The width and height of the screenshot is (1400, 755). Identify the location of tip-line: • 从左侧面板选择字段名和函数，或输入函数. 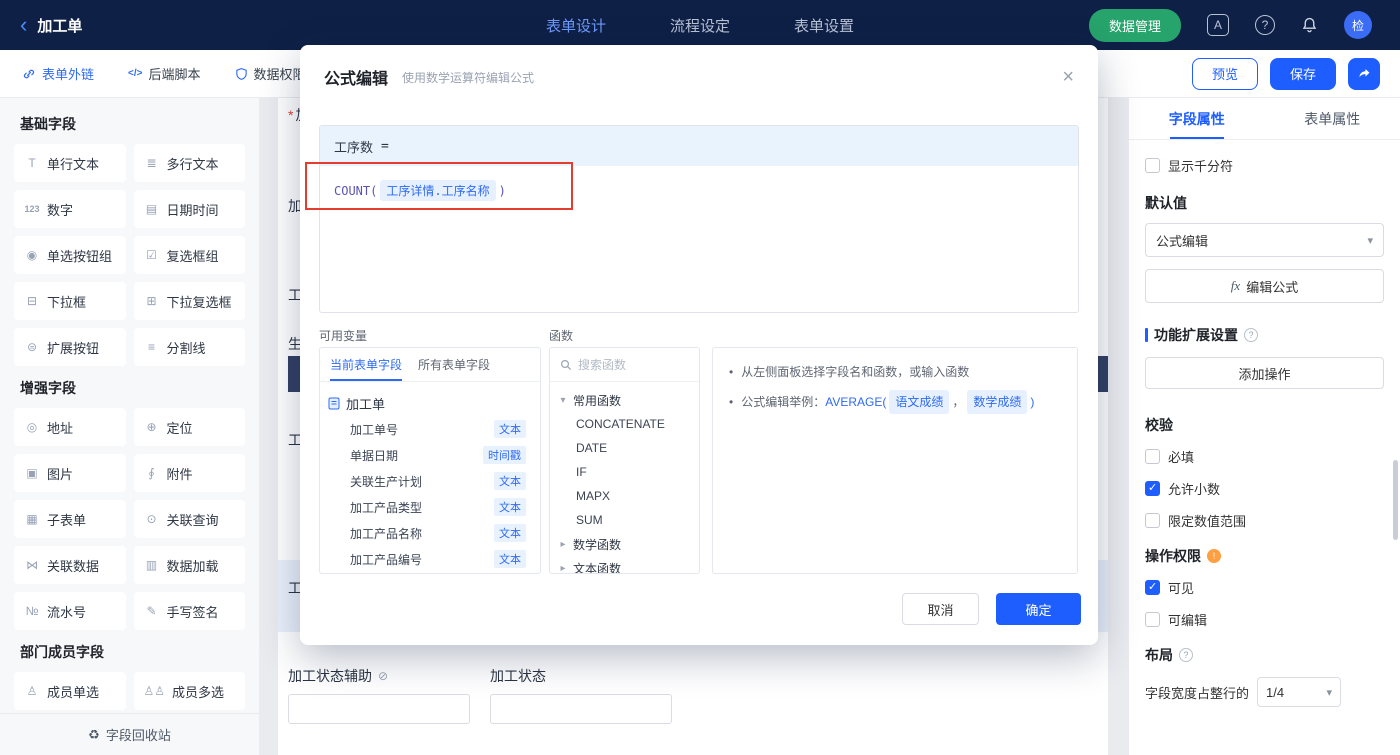
(849, 372).